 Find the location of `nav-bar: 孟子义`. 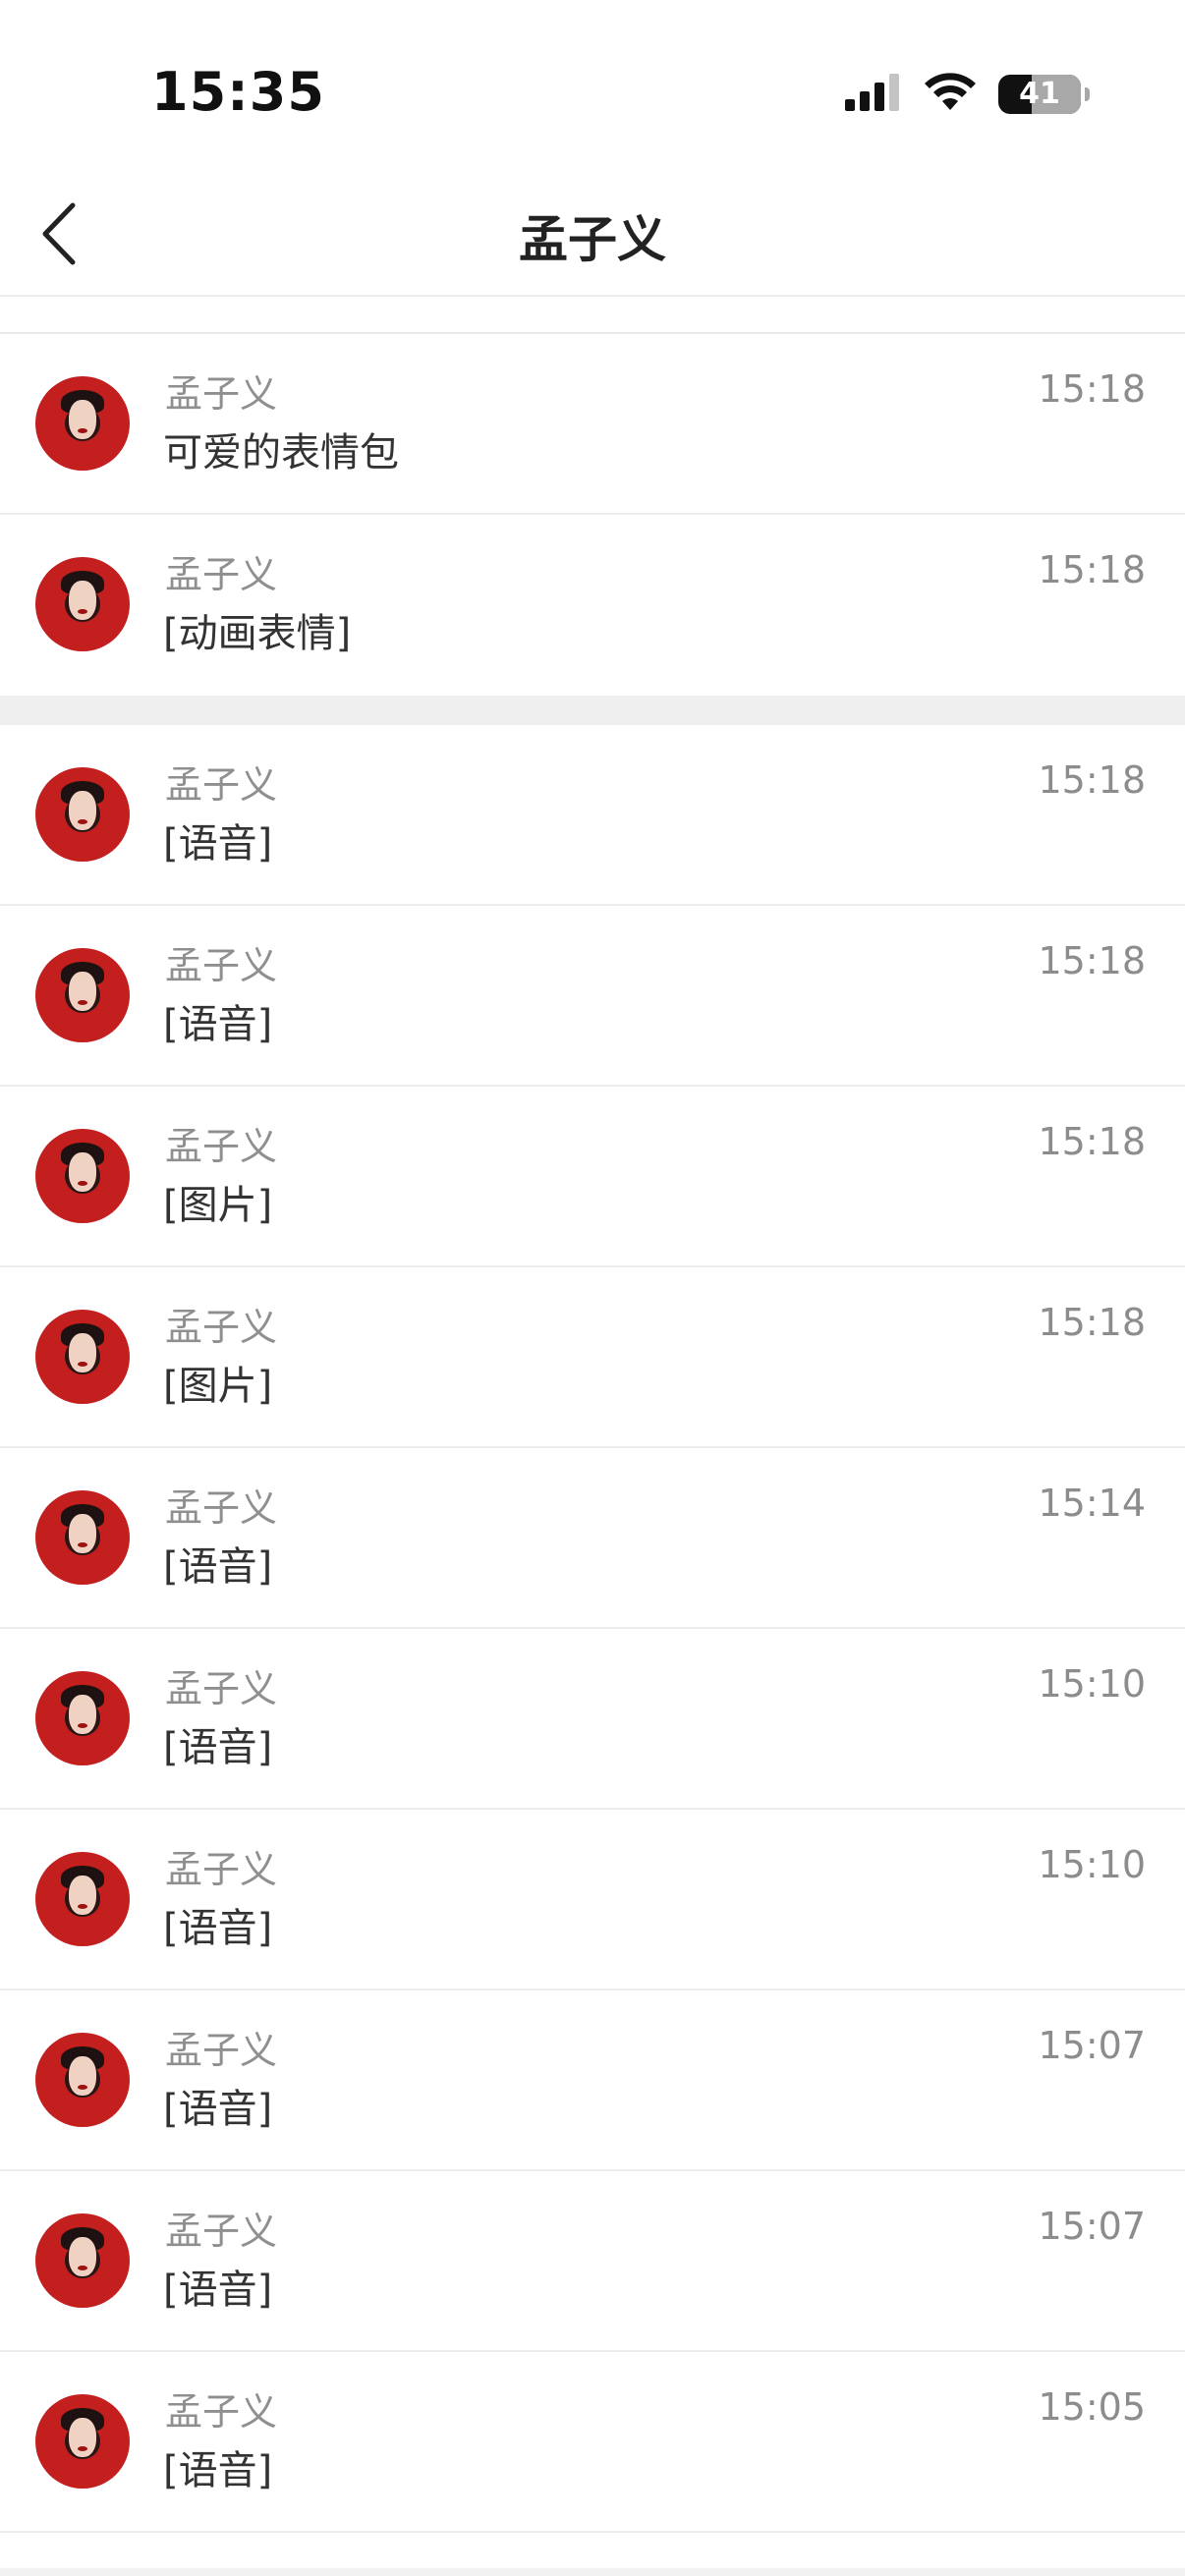

nav-bar: 孟子义 is located at coordinates (592, 237).